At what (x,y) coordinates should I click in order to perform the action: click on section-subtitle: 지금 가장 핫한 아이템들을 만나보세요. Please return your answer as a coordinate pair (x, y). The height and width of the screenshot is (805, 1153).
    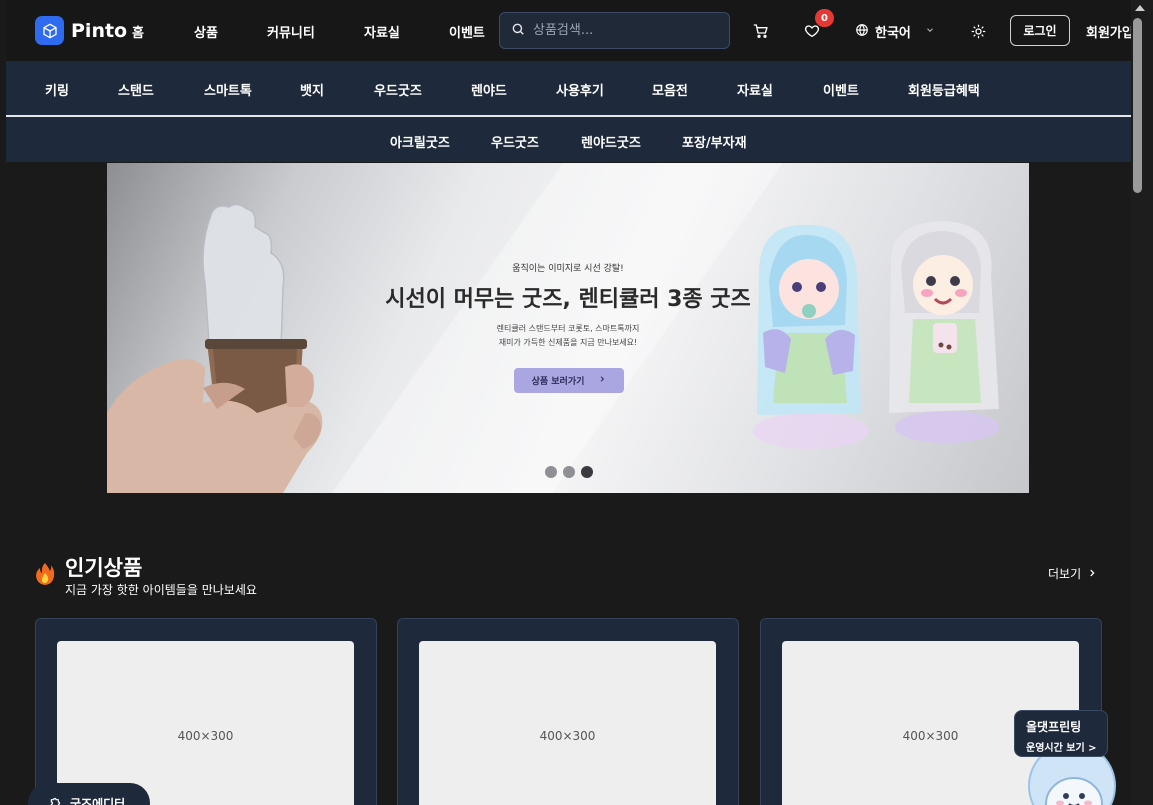
    Looking at the image, I should click on (161, 590).